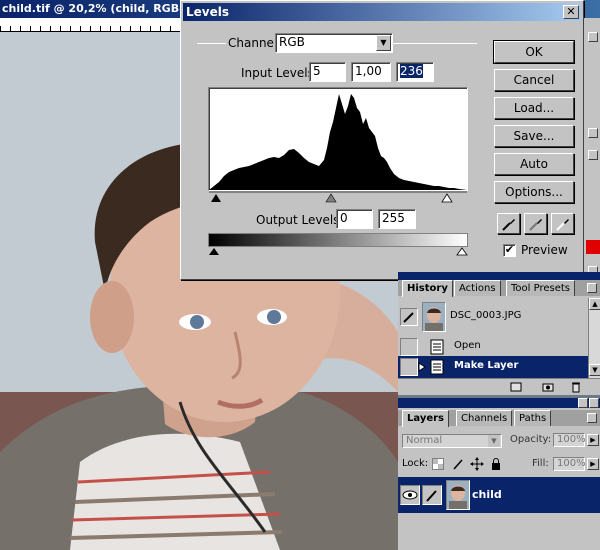  What do you see at coordinates (331, 198) in the screenshot?
I see `gamma-handle` at bounding box center [331, 198].